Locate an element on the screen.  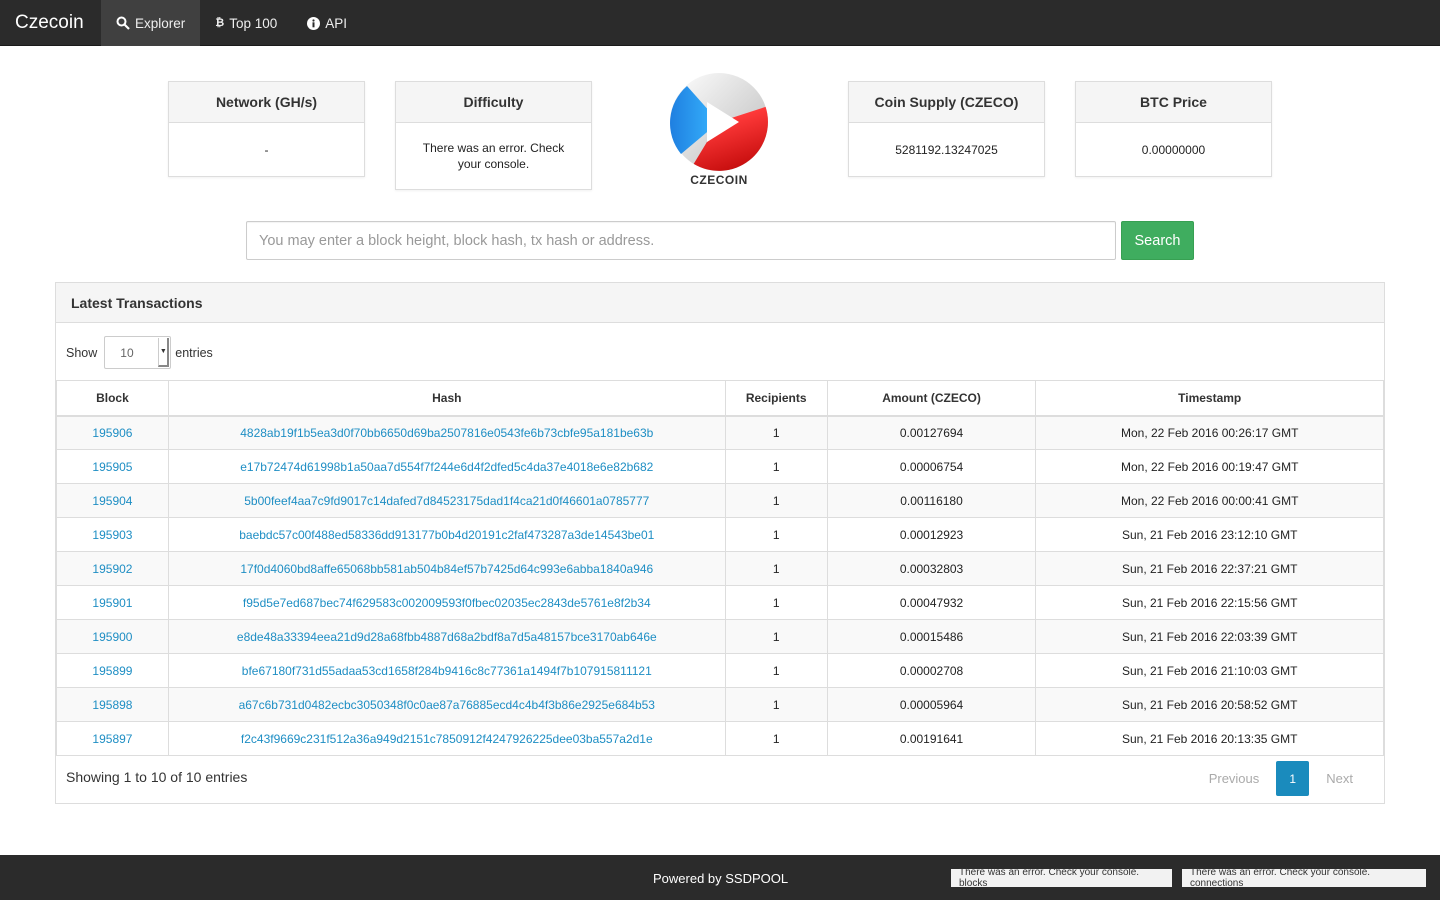
cell-block: 195900 is located at coordinates (112, 636).